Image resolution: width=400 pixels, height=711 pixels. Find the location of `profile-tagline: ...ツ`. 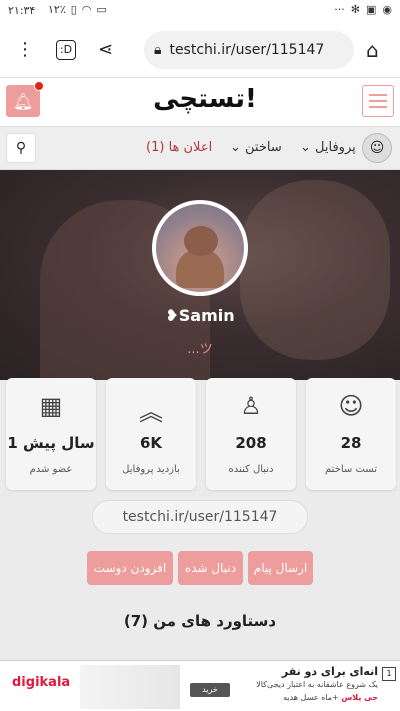

profile-tagline: ...ツ is located at coordinates (200, 349).